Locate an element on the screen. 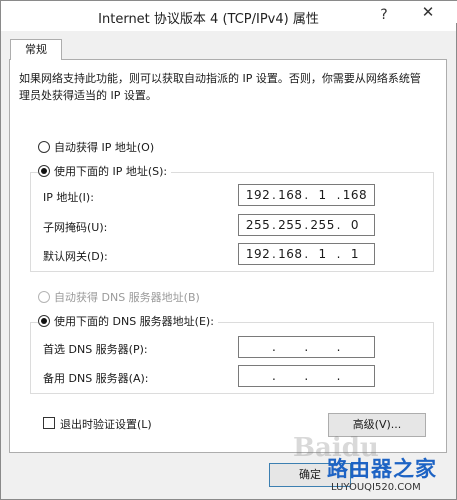 Image resolution: width=457 pixels, height=500 pixels. subnet-mask-label: 子网掩码(U): is located at coordinates (75, 227).